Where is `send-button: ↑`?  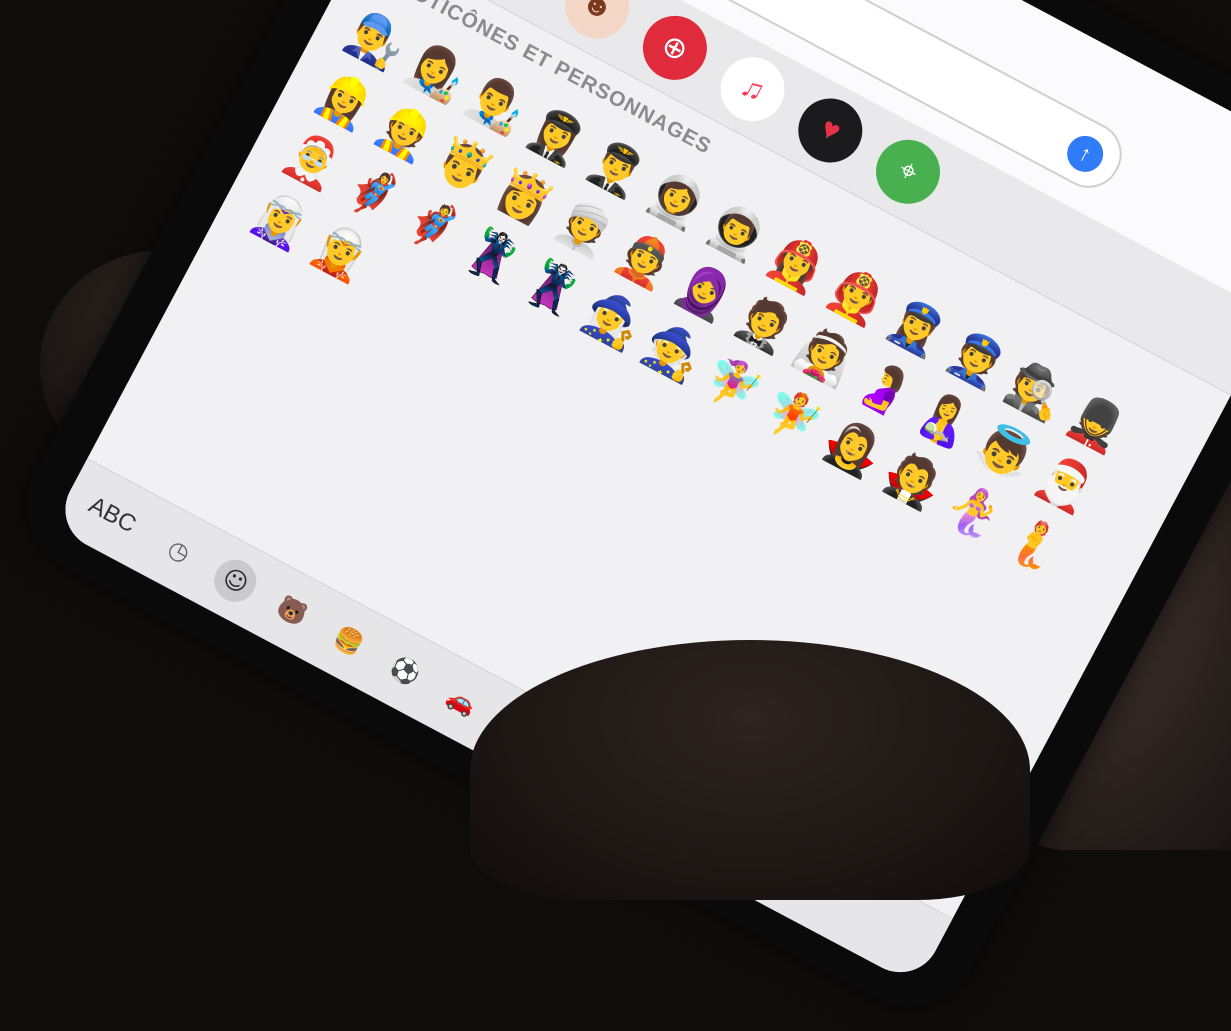 send-button: ↑ is located at coordinates (1085, 154).